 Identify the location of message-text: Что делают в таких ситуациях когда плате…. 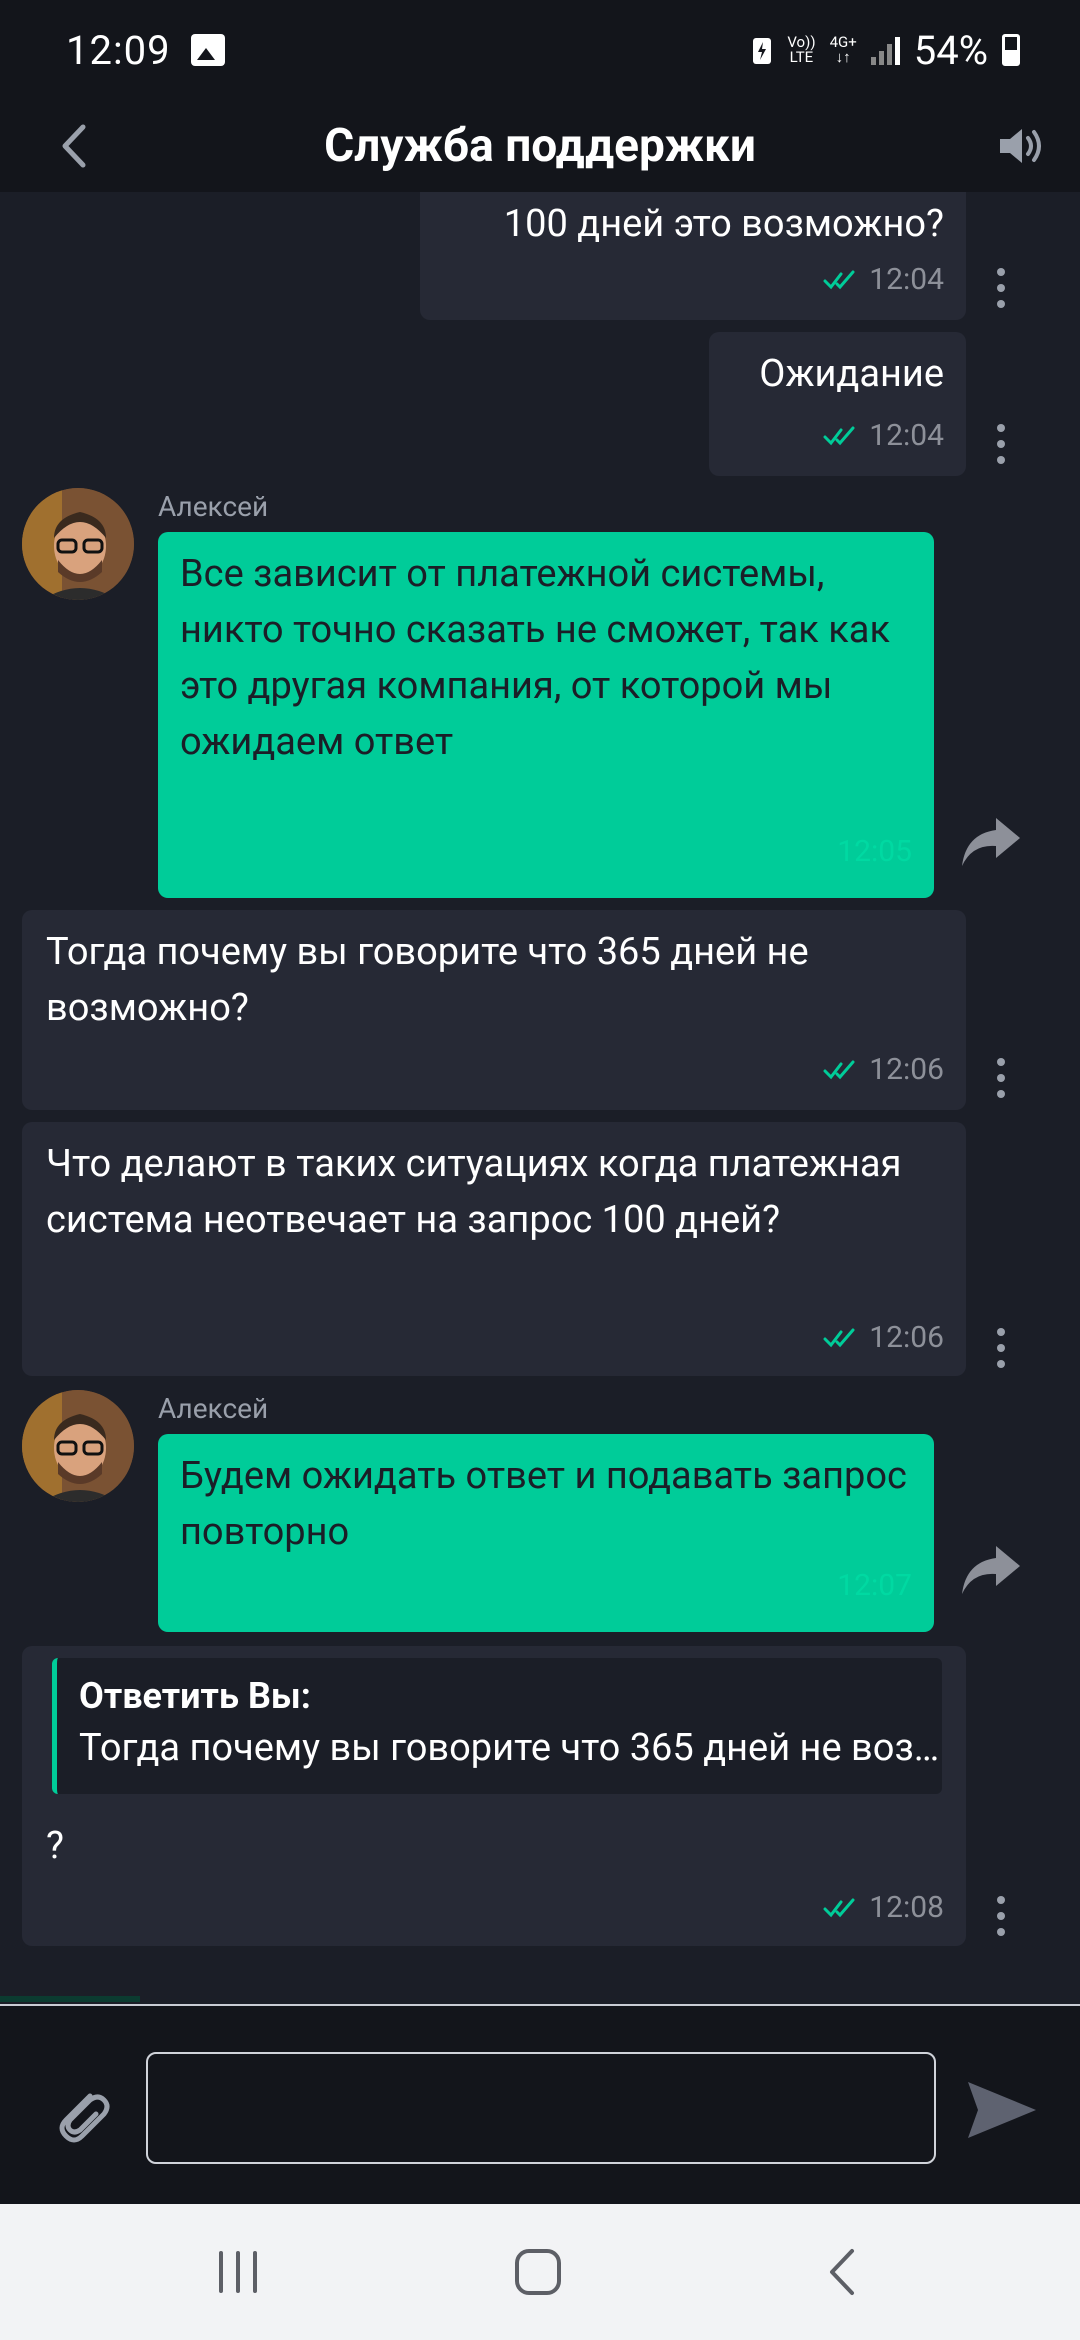
(474, 1192).